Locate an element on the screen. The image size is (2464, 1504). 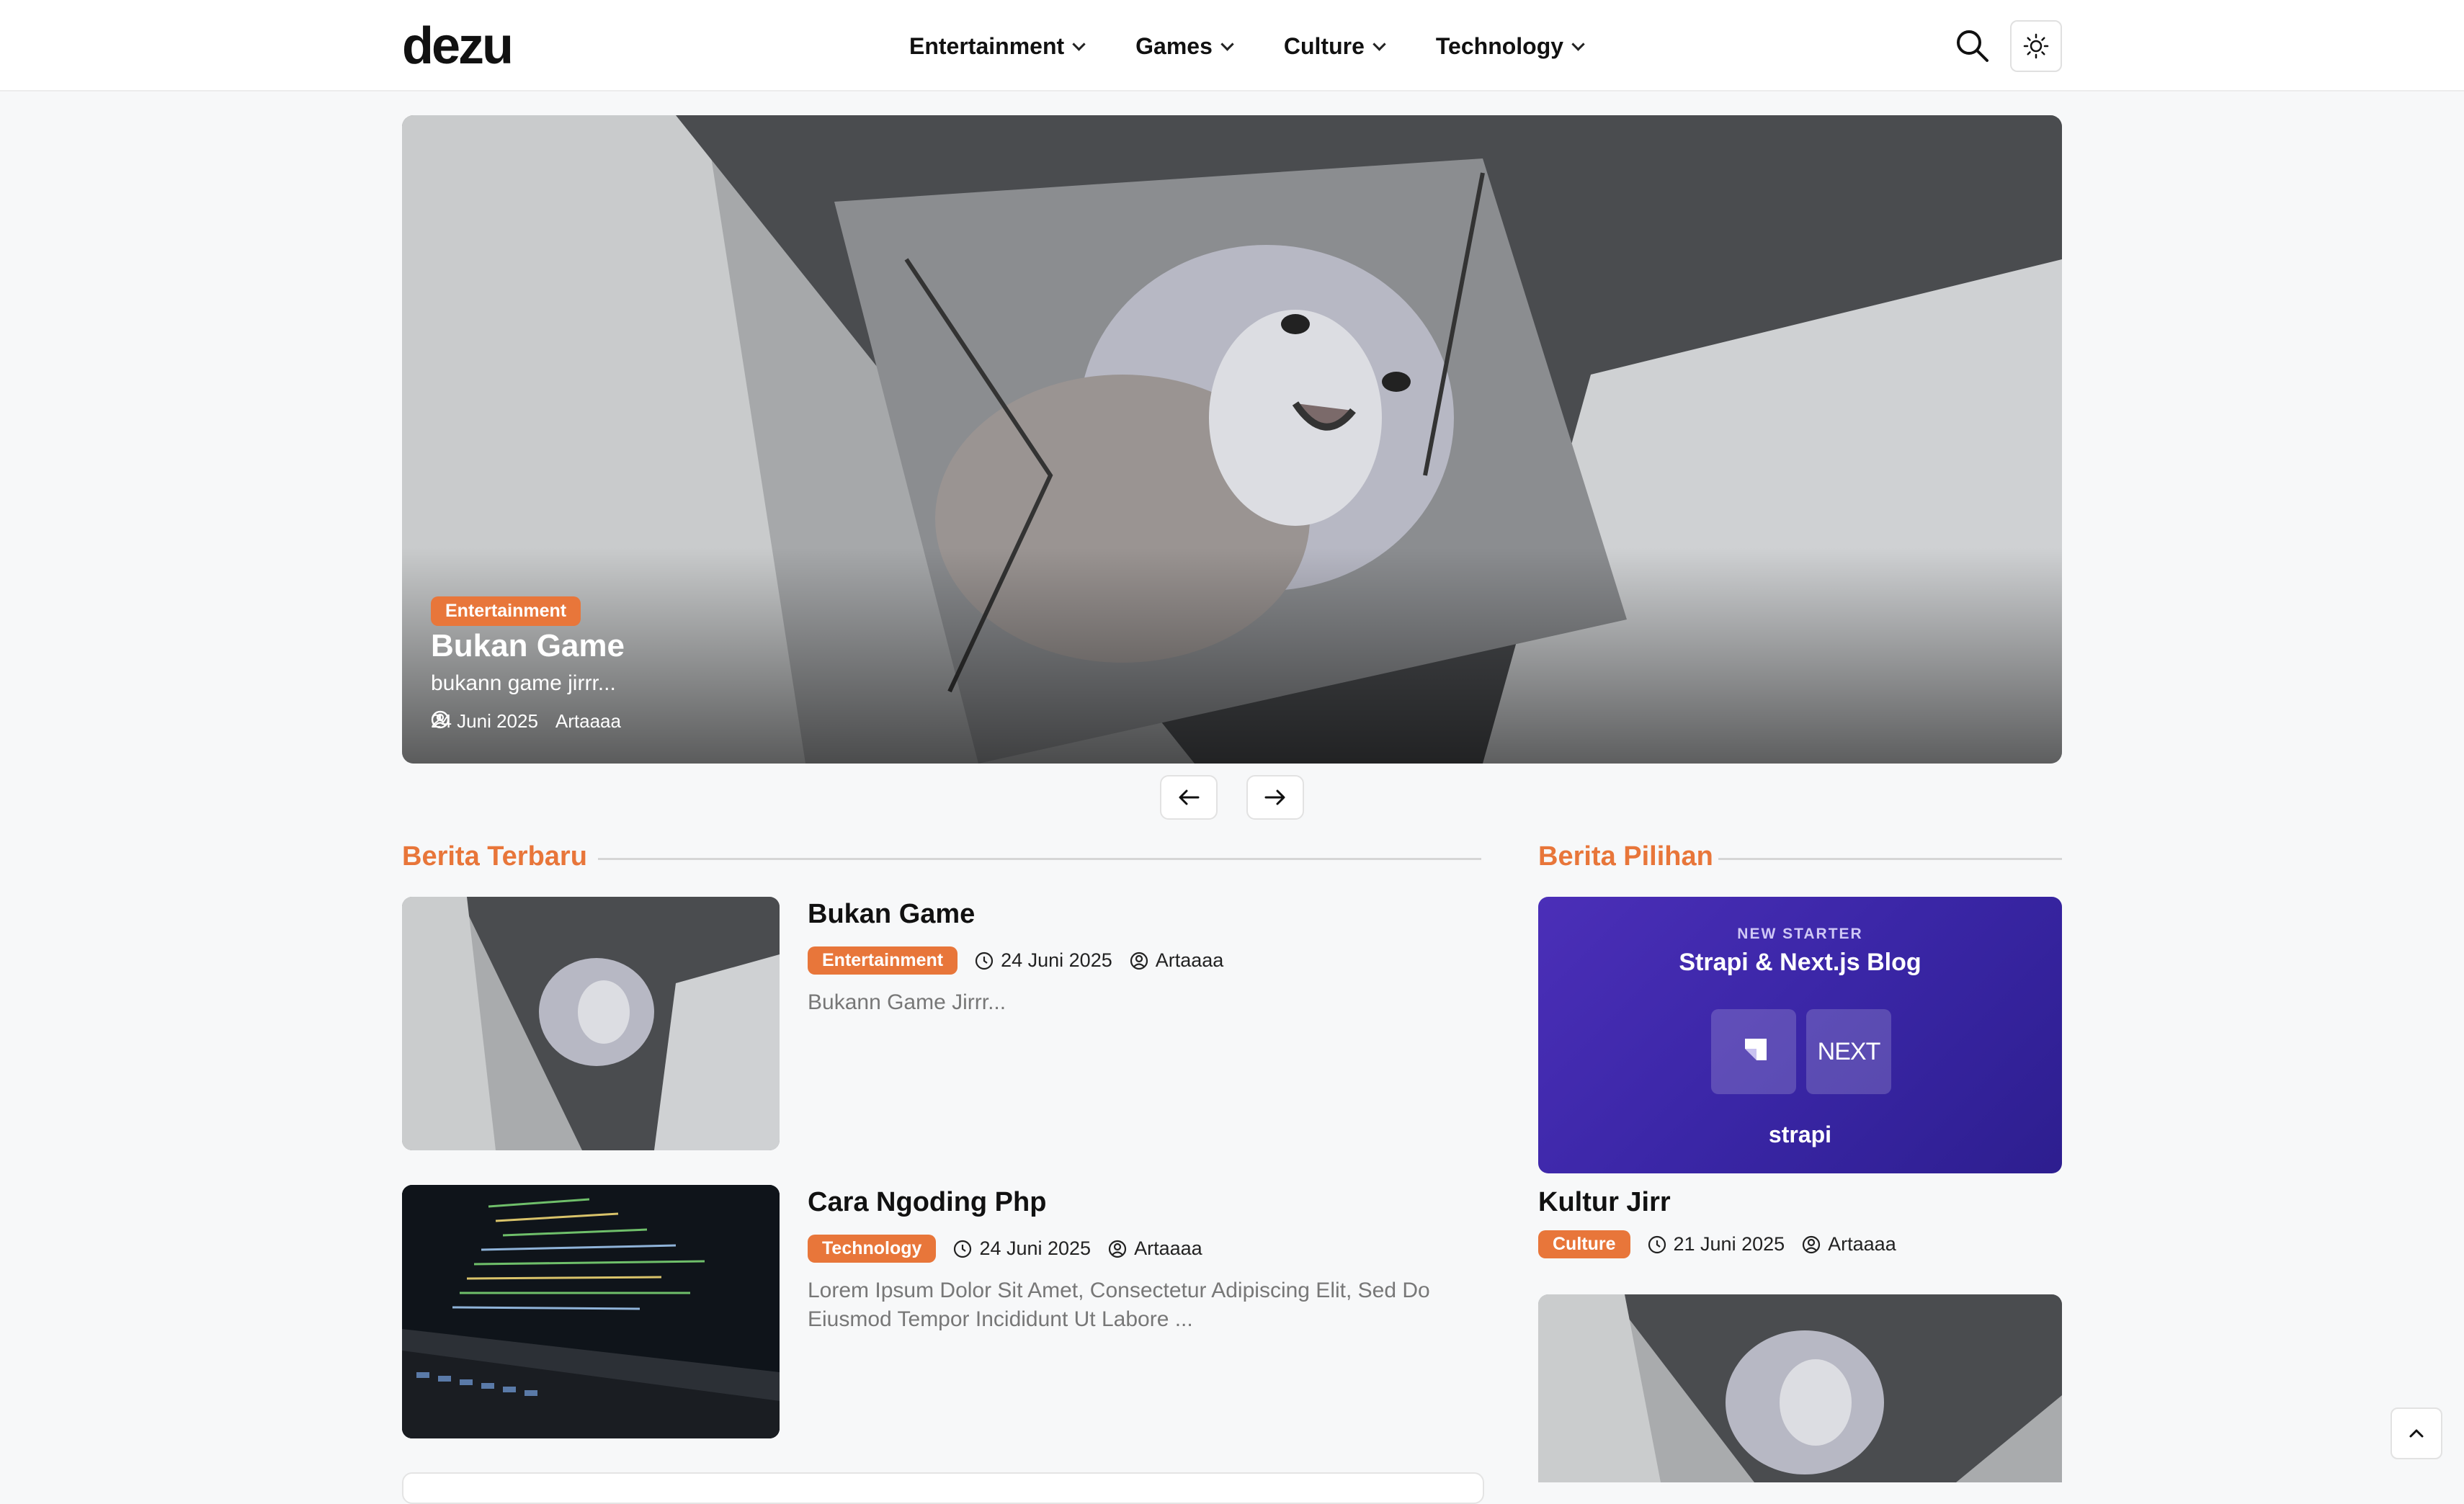
nav-label: Technology is located at coordinates (1499, 45).